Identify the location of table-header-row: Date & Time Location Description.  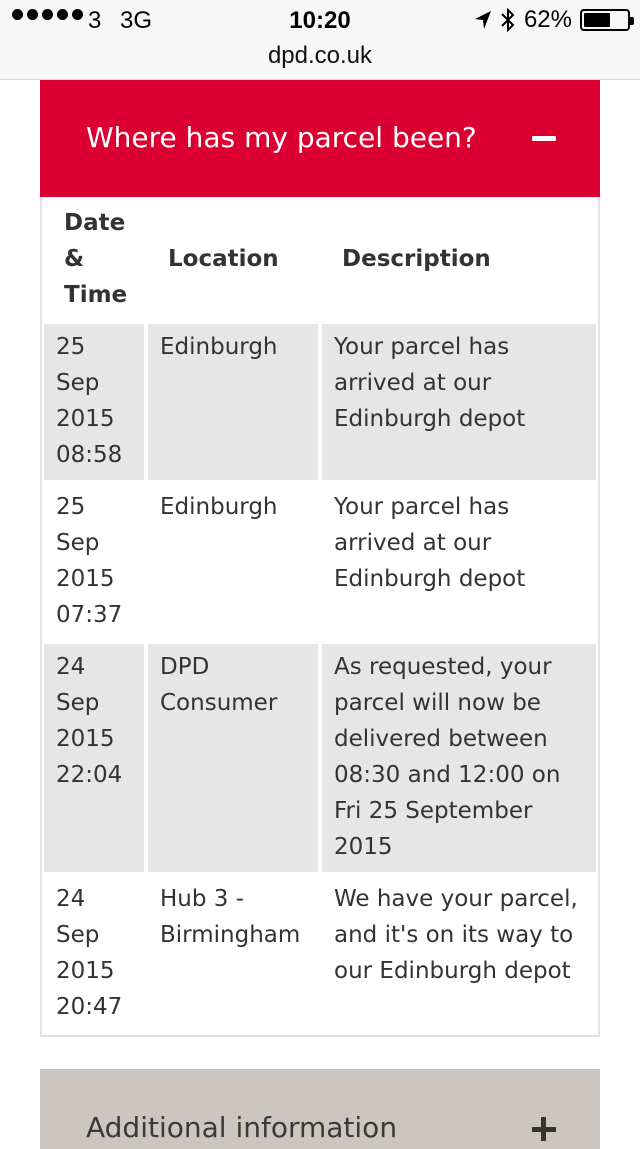
(320, 260).